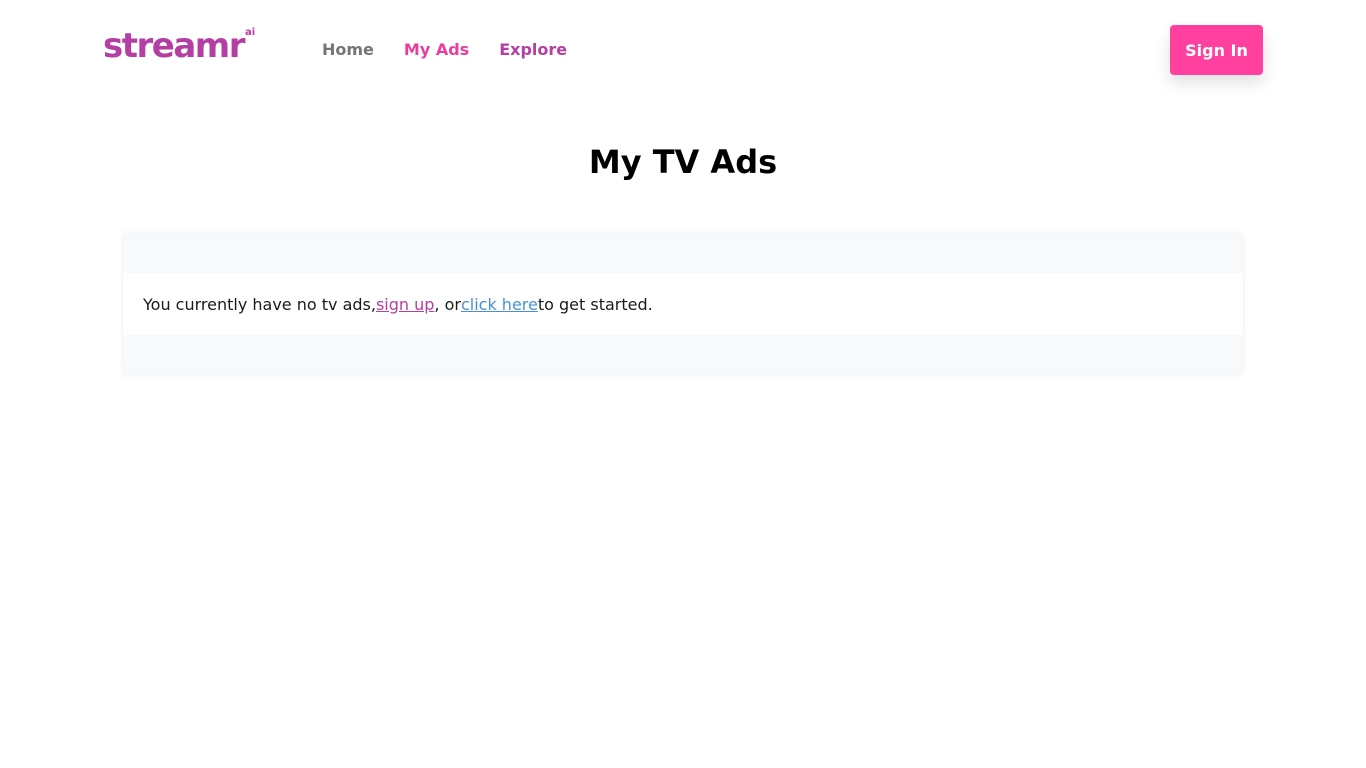 The width and height of the screenshot is (1366, 768). I want to click on click-here-link: click here, so click(499, 304).